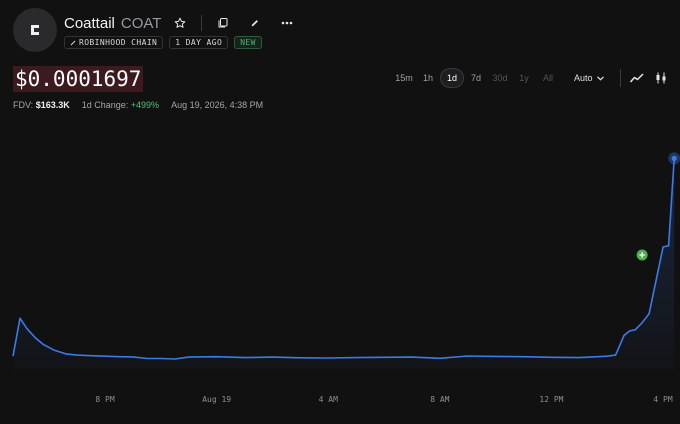 This screenshot has height=424, width=680. Describe the element at coordinates (583, 78) in the screenshot. I see `scale-dropdown-label: Auto` at that location.